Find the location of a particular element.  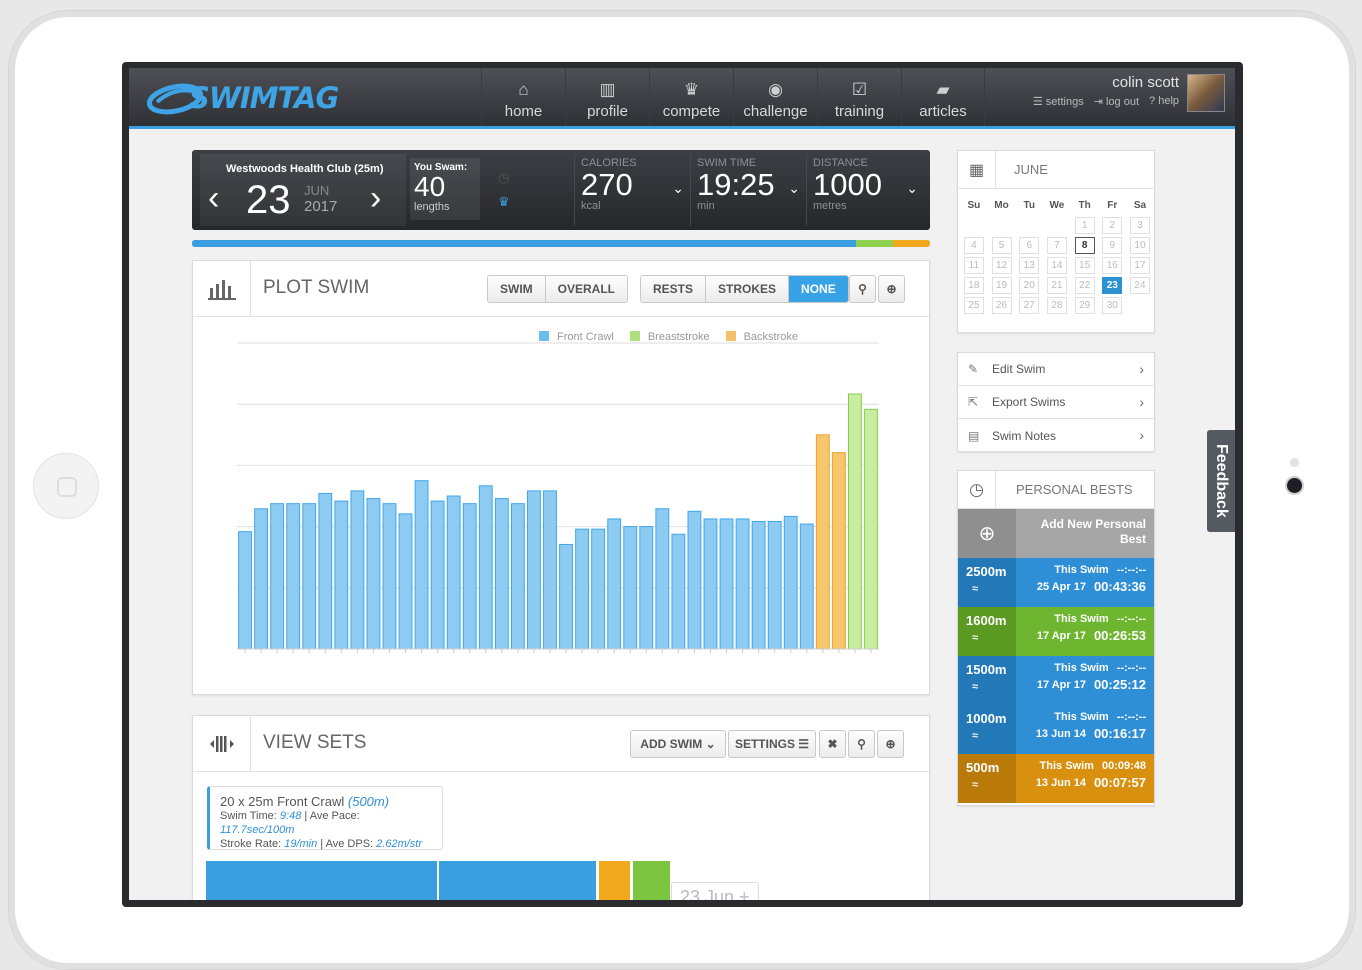

strokes-button: STROKES is located at coordinates (748, 289).